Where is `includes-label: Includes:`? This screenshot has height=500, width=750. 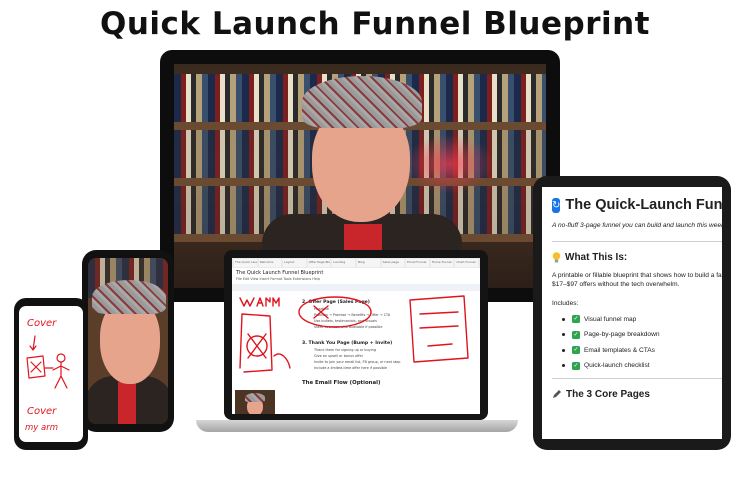 includes-label: Includes: is located at coordinates (565, 303).